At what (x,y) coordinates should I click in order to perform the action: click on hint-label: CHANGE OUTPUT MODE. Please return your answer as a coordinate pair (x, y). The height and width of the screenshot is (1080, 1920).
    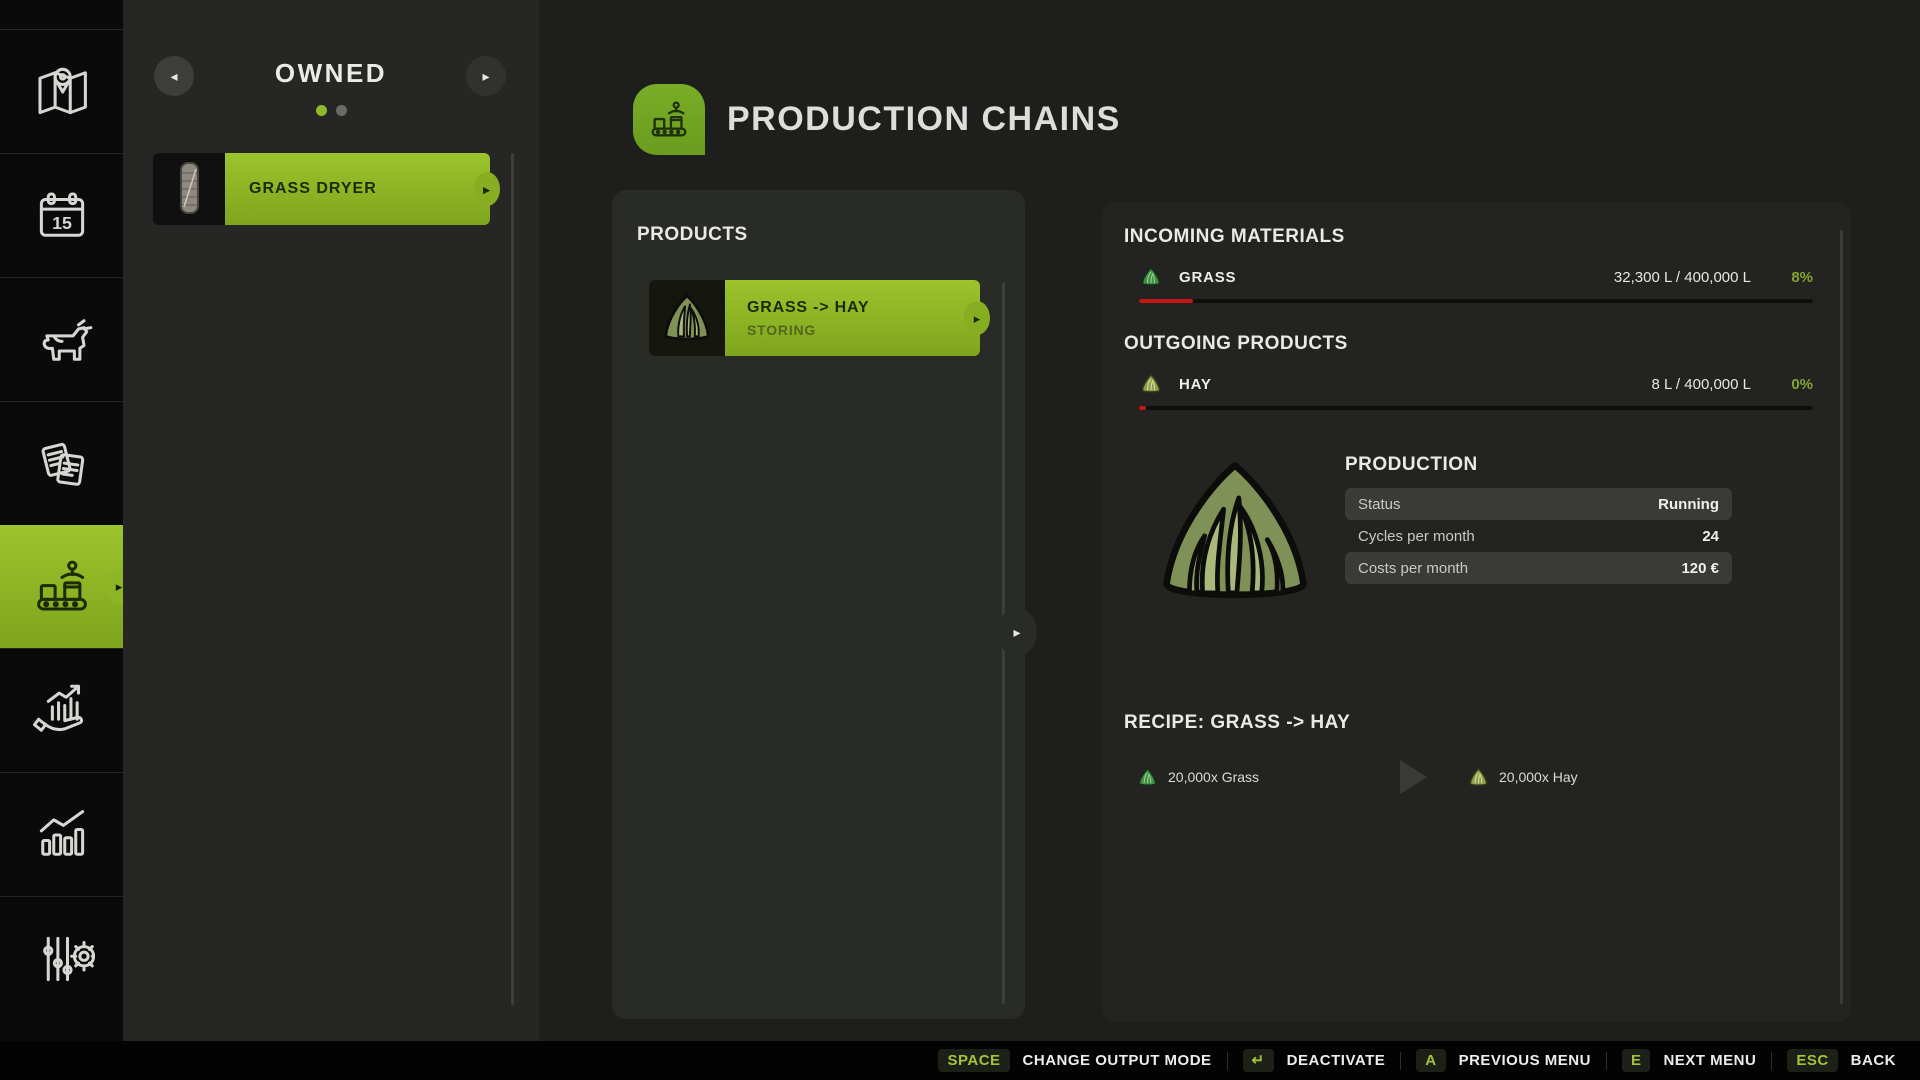
    Looking at the image, I should click on (1117, 1060).